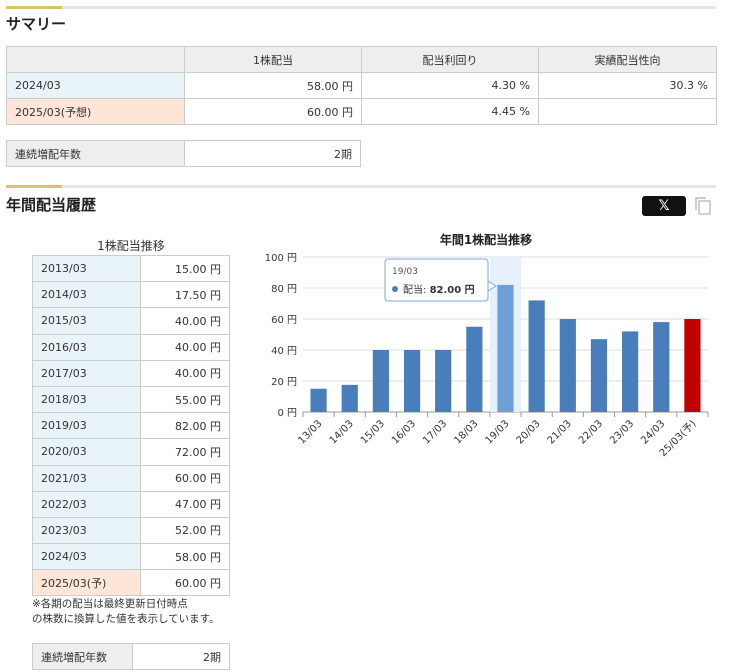 The height and width of the screenshot is (672, 740). I want to click on y-tick-label: 20 円, so click(284, 382).